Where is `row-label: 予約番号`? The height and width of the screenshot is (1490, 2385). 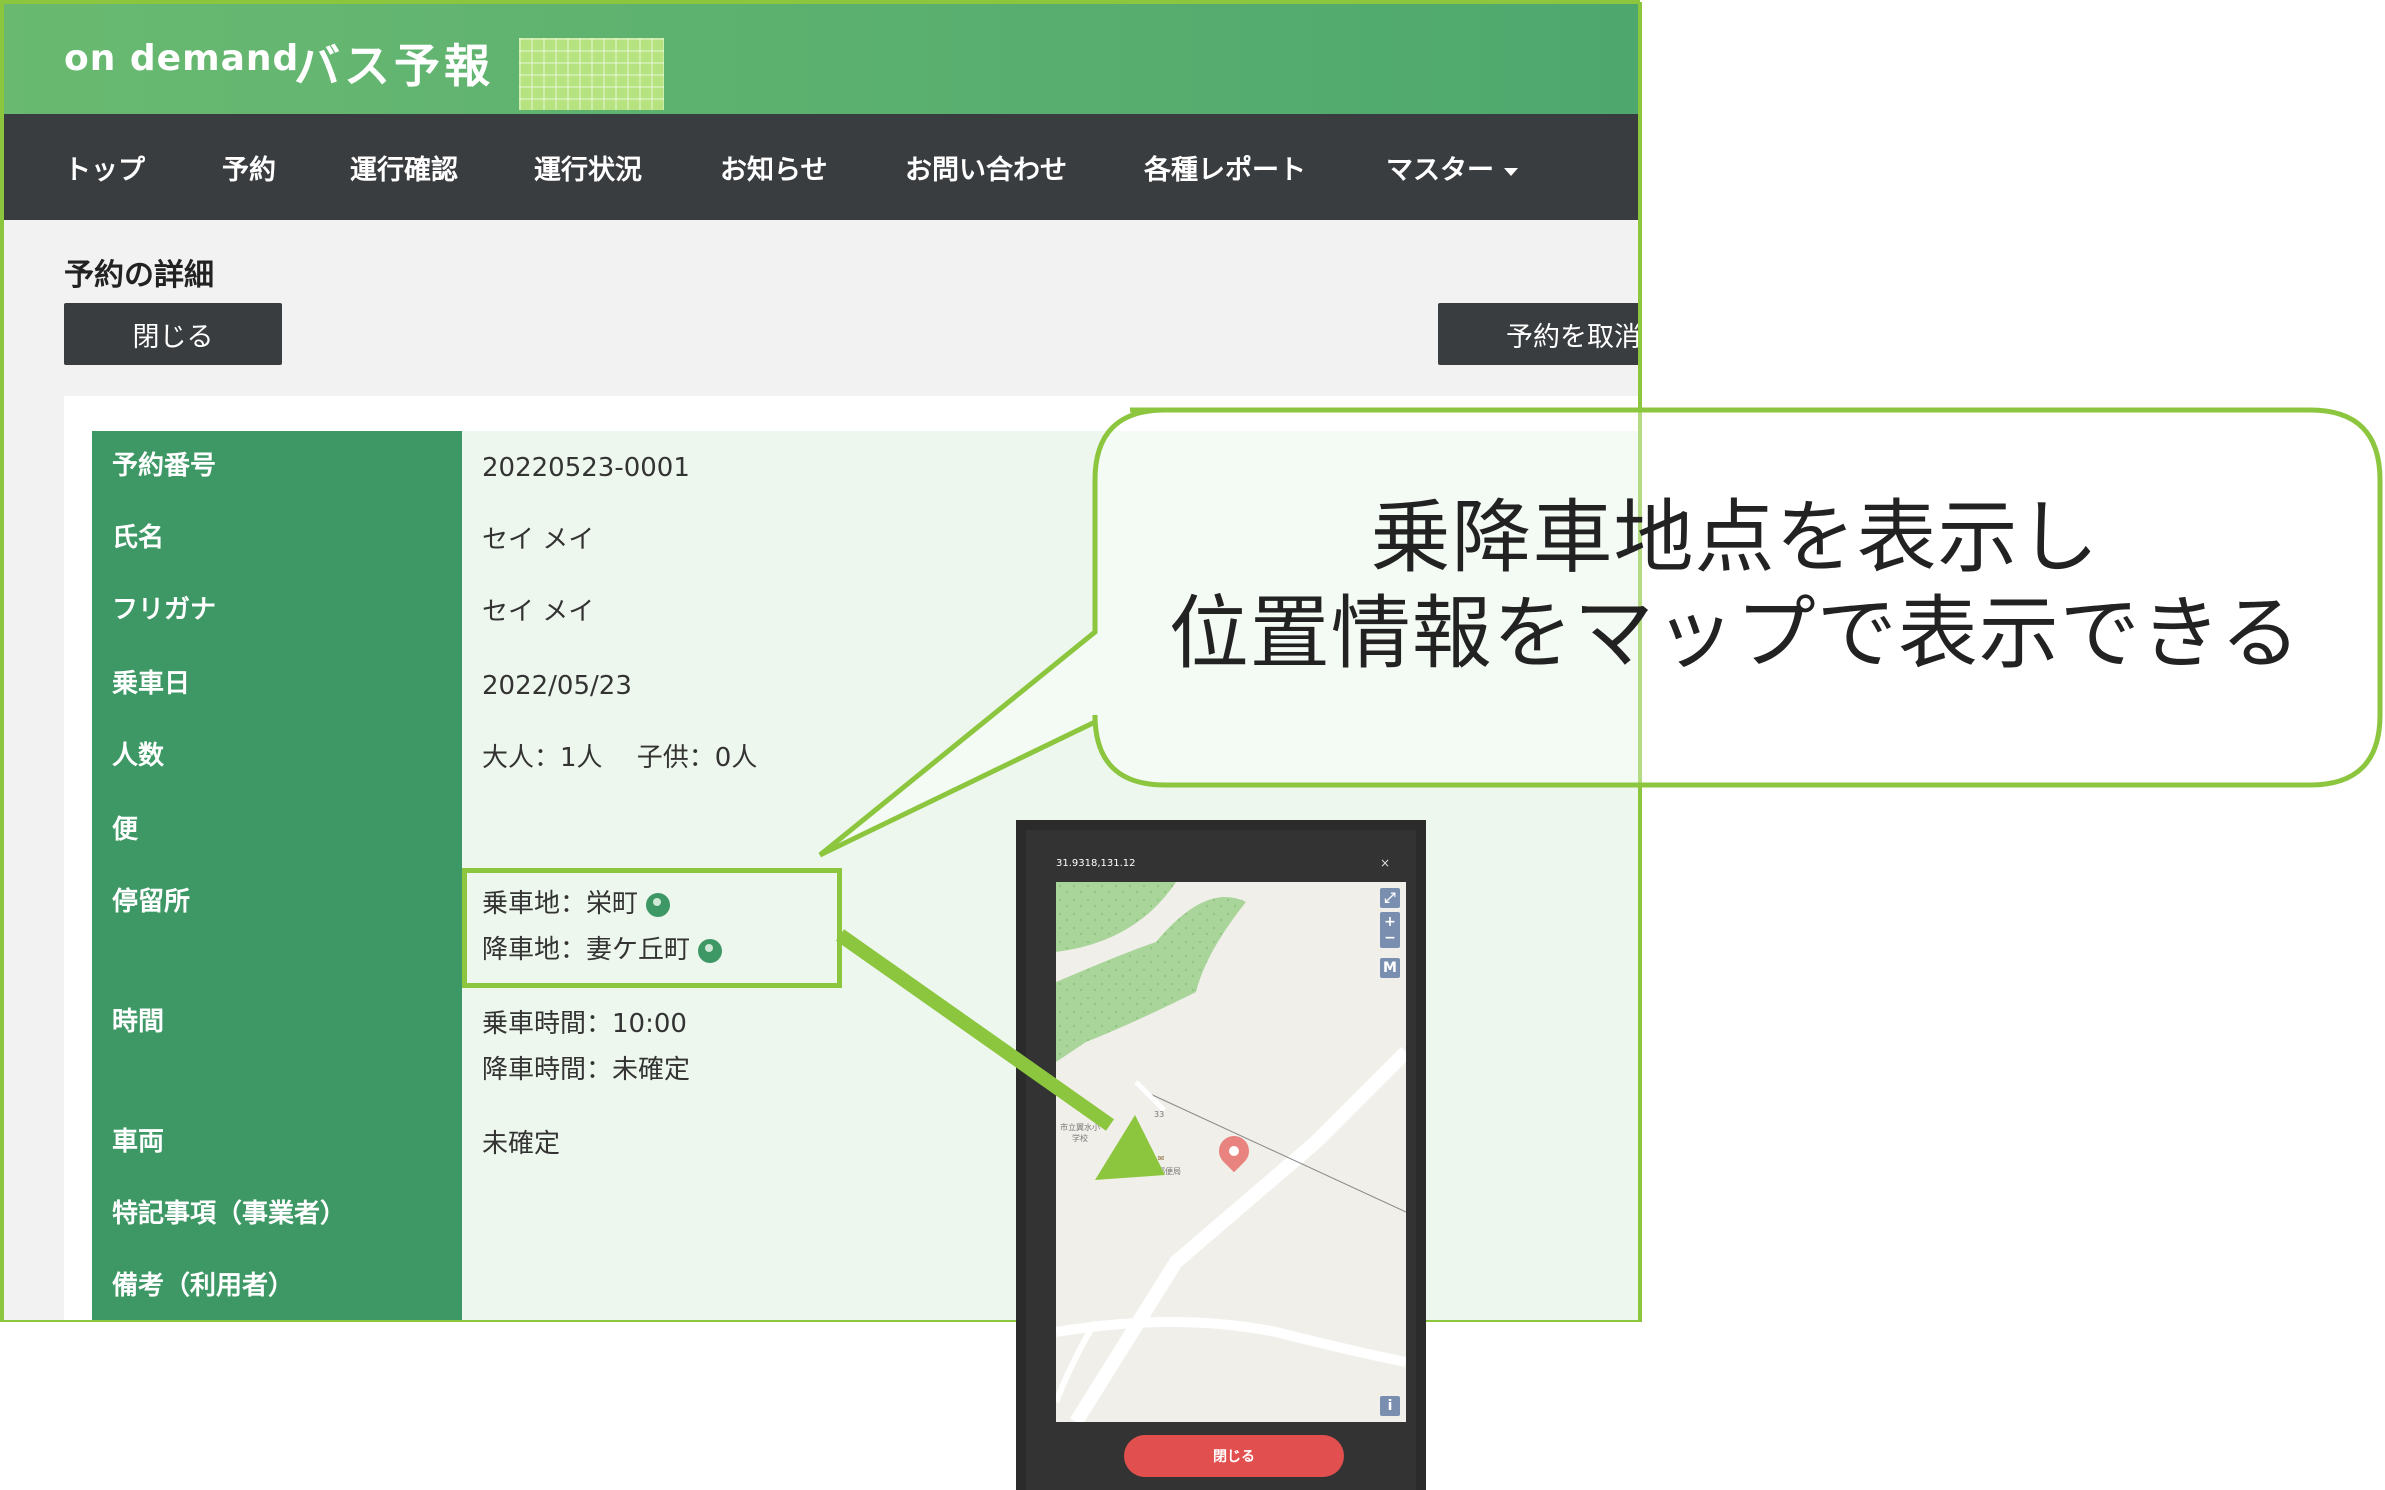
row-label: 予約番号 is located at coordinates (277, 467).